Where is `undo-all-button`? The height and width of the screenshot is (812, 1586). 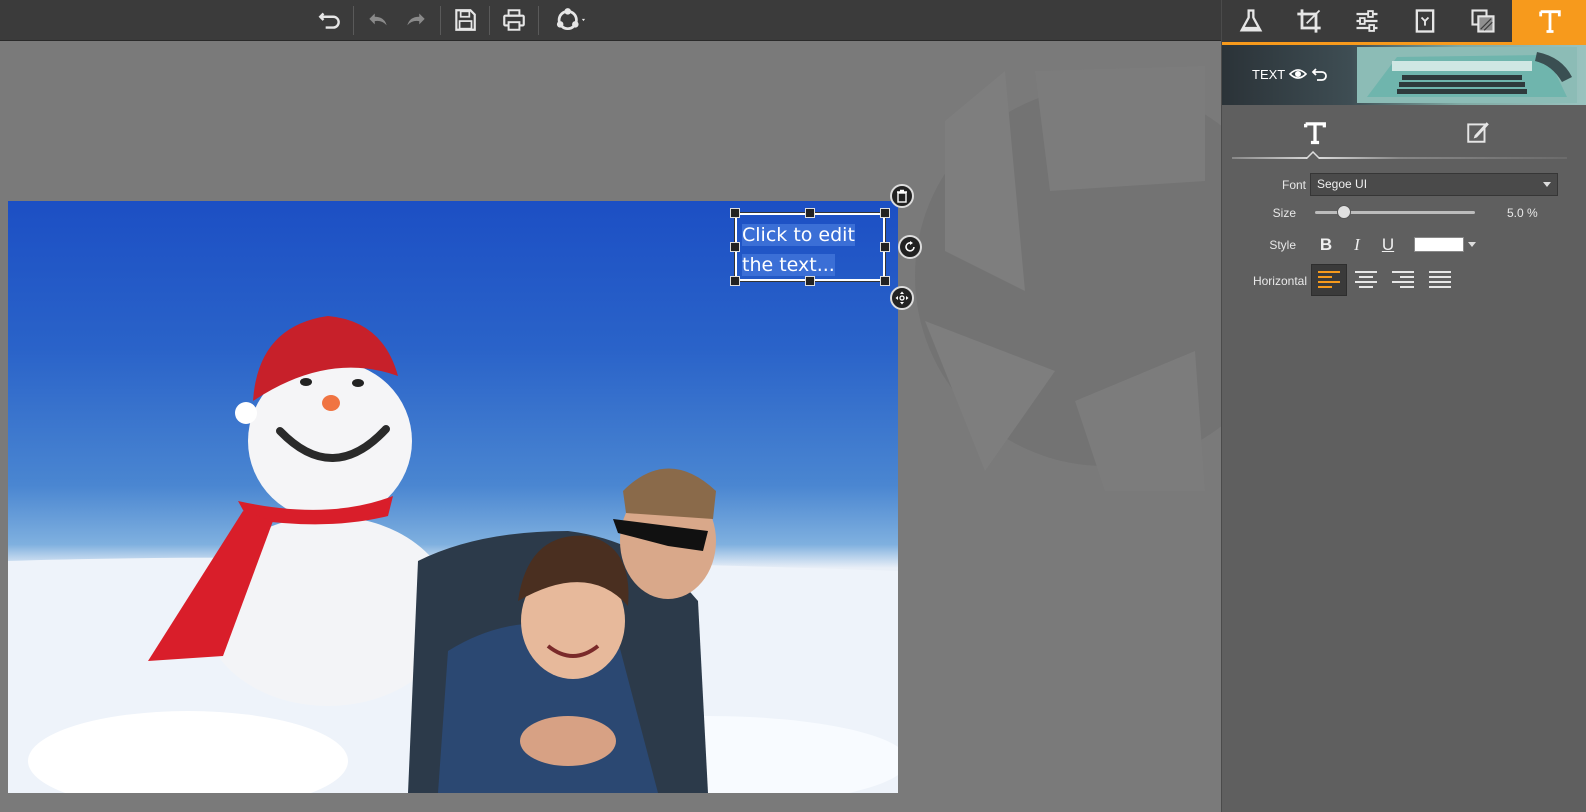 undo-all-button is located at coordinates (330, 20).